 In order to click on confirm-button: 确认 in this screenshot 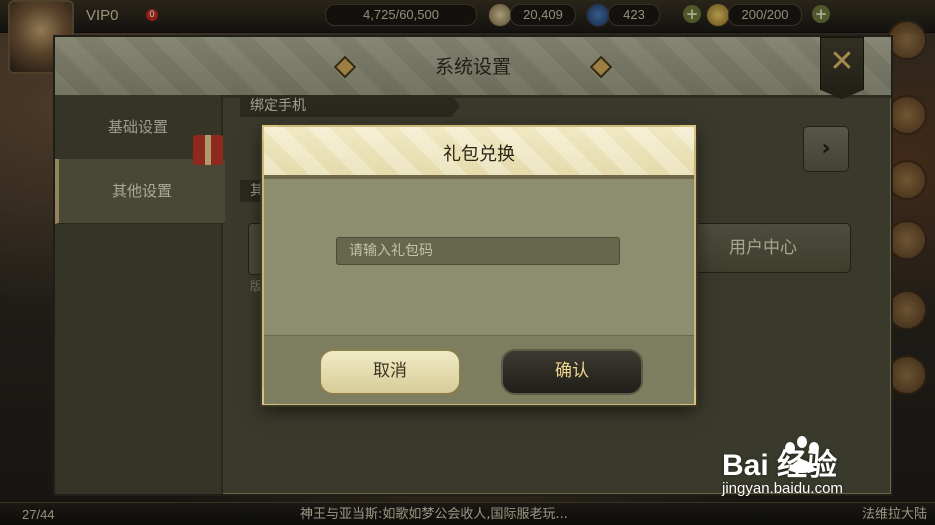, I will do `click(572, 372)`.